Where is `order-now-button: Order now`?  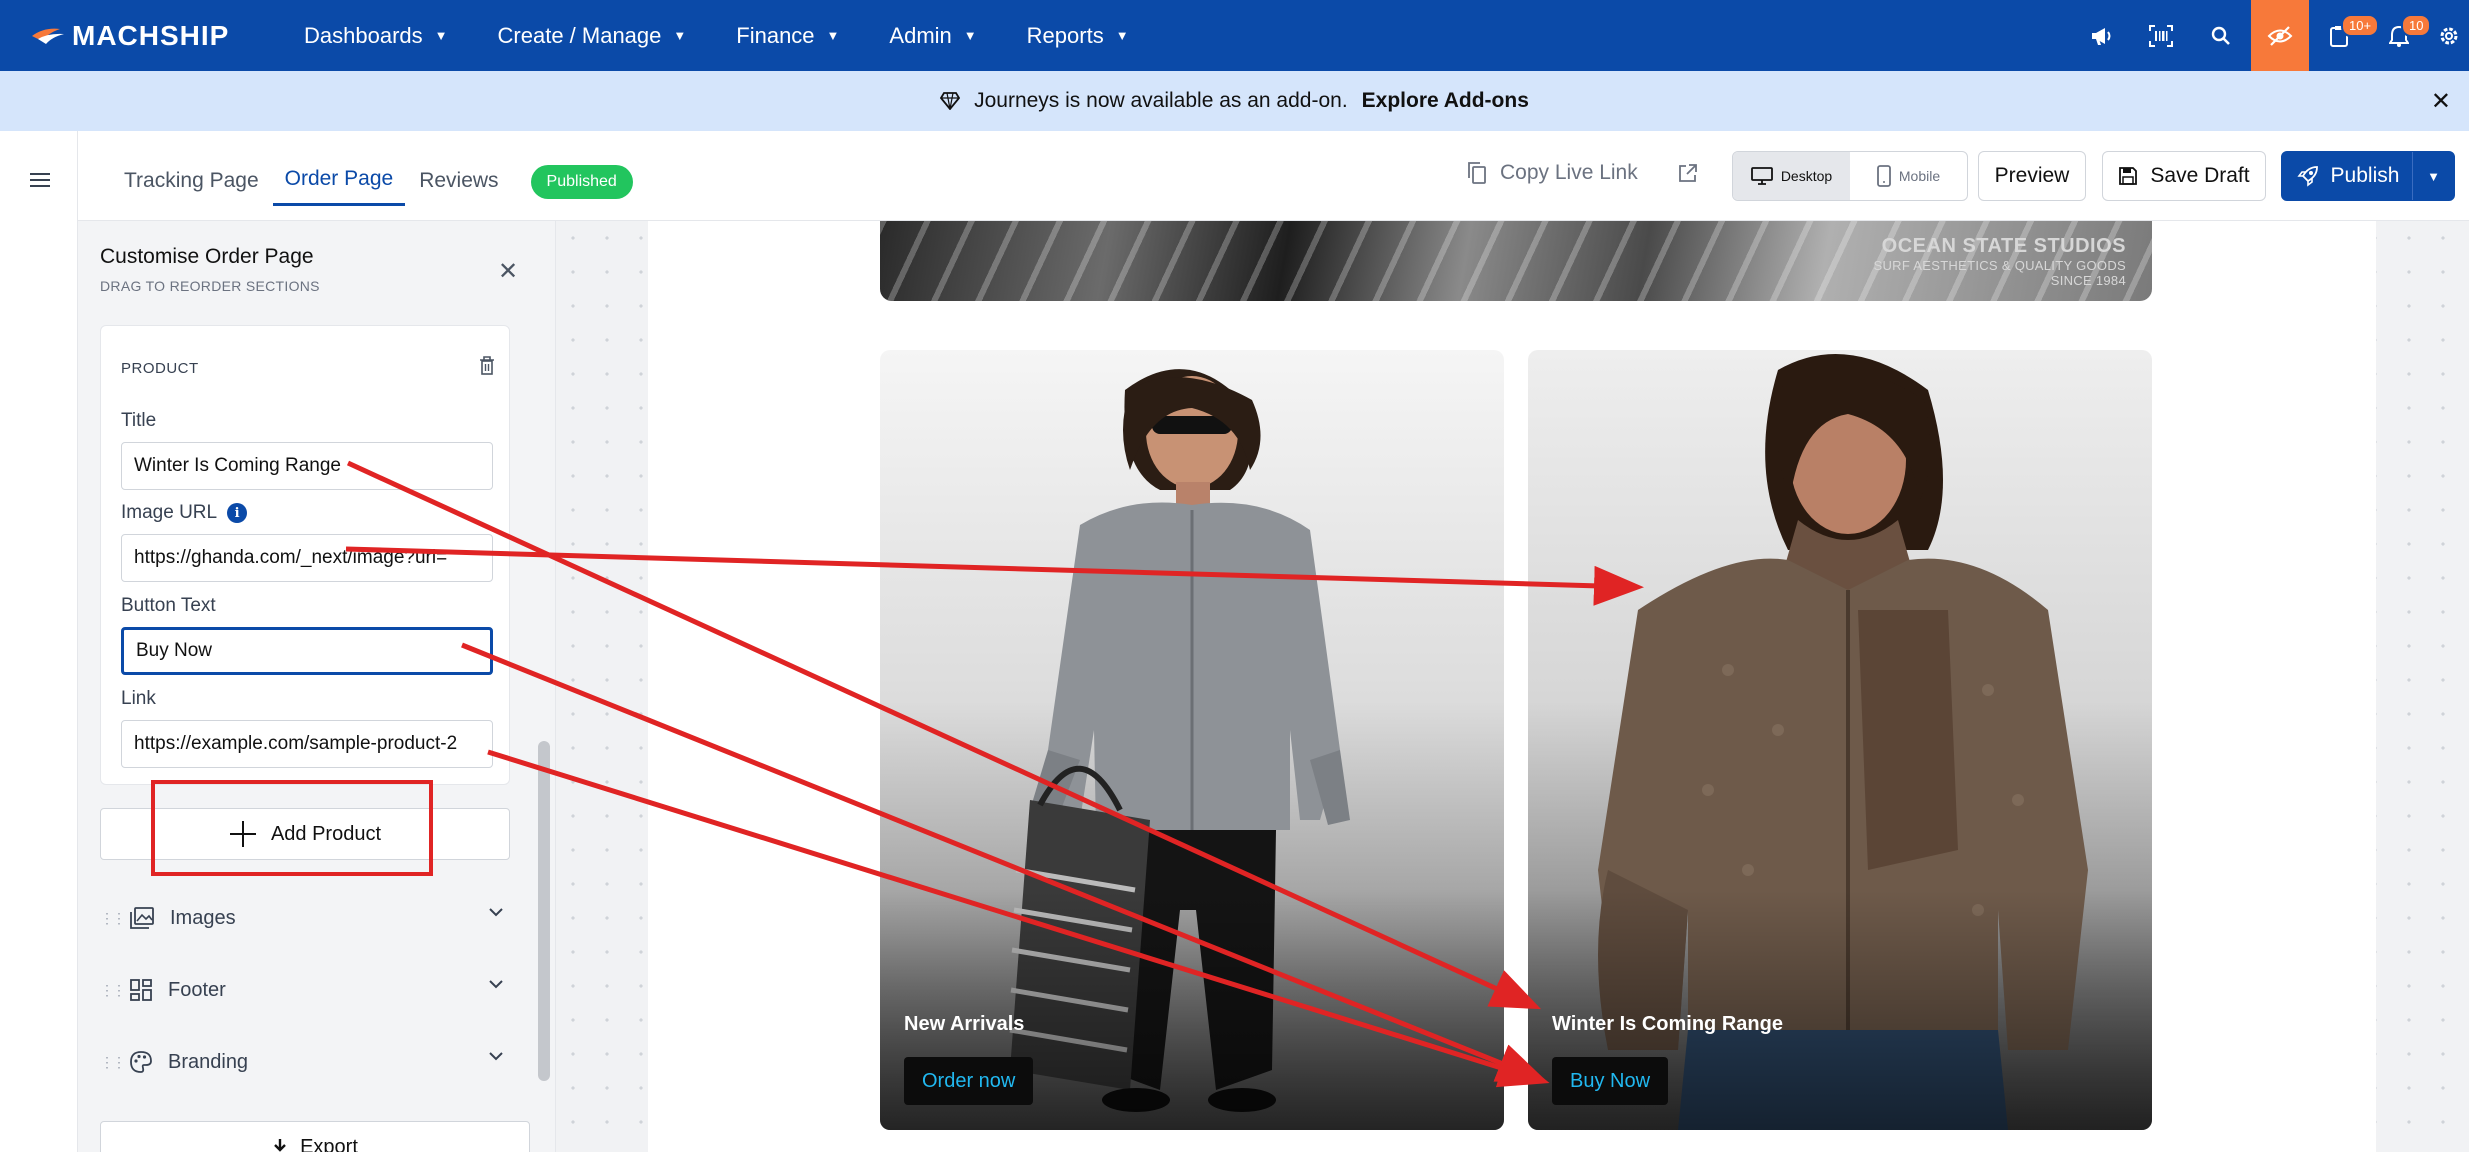
order-now-button: Order now is located at coordinates (969, 1081).